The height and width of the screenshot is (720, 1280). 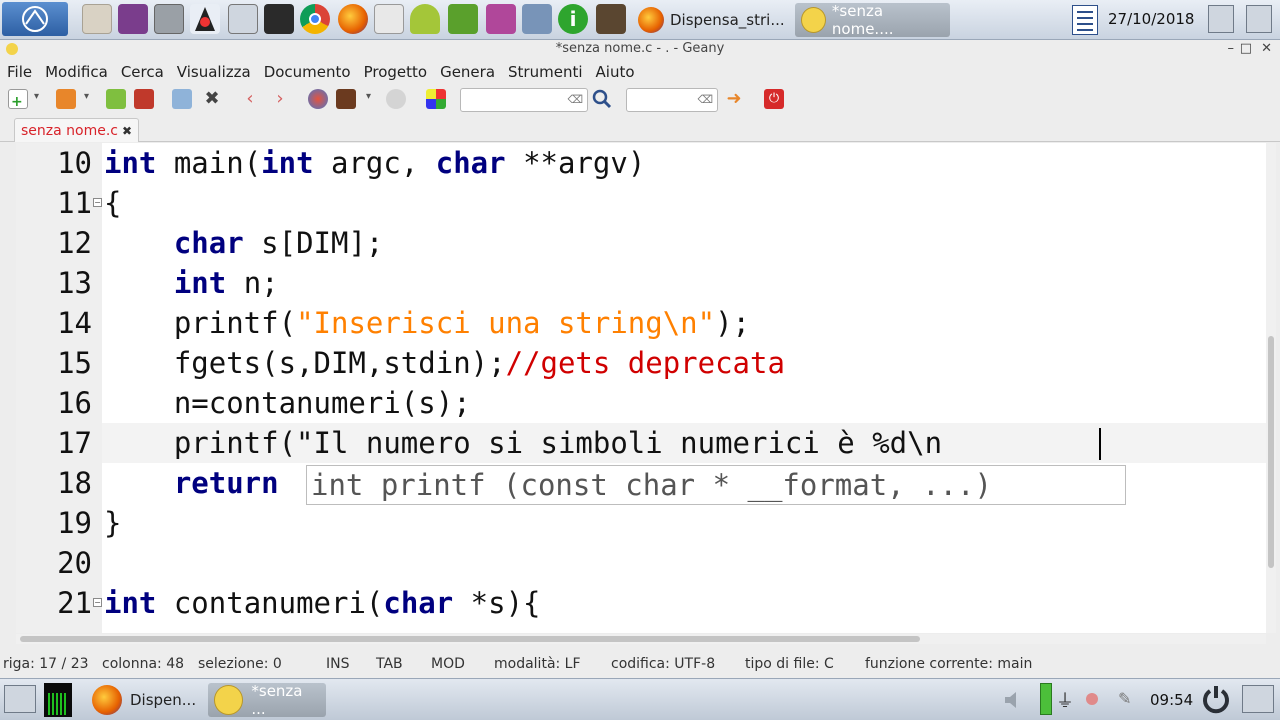 What do you see at coordinates (463, 19) in the screenshot?
I see `pen-icon` at bounding box center [463, 19].